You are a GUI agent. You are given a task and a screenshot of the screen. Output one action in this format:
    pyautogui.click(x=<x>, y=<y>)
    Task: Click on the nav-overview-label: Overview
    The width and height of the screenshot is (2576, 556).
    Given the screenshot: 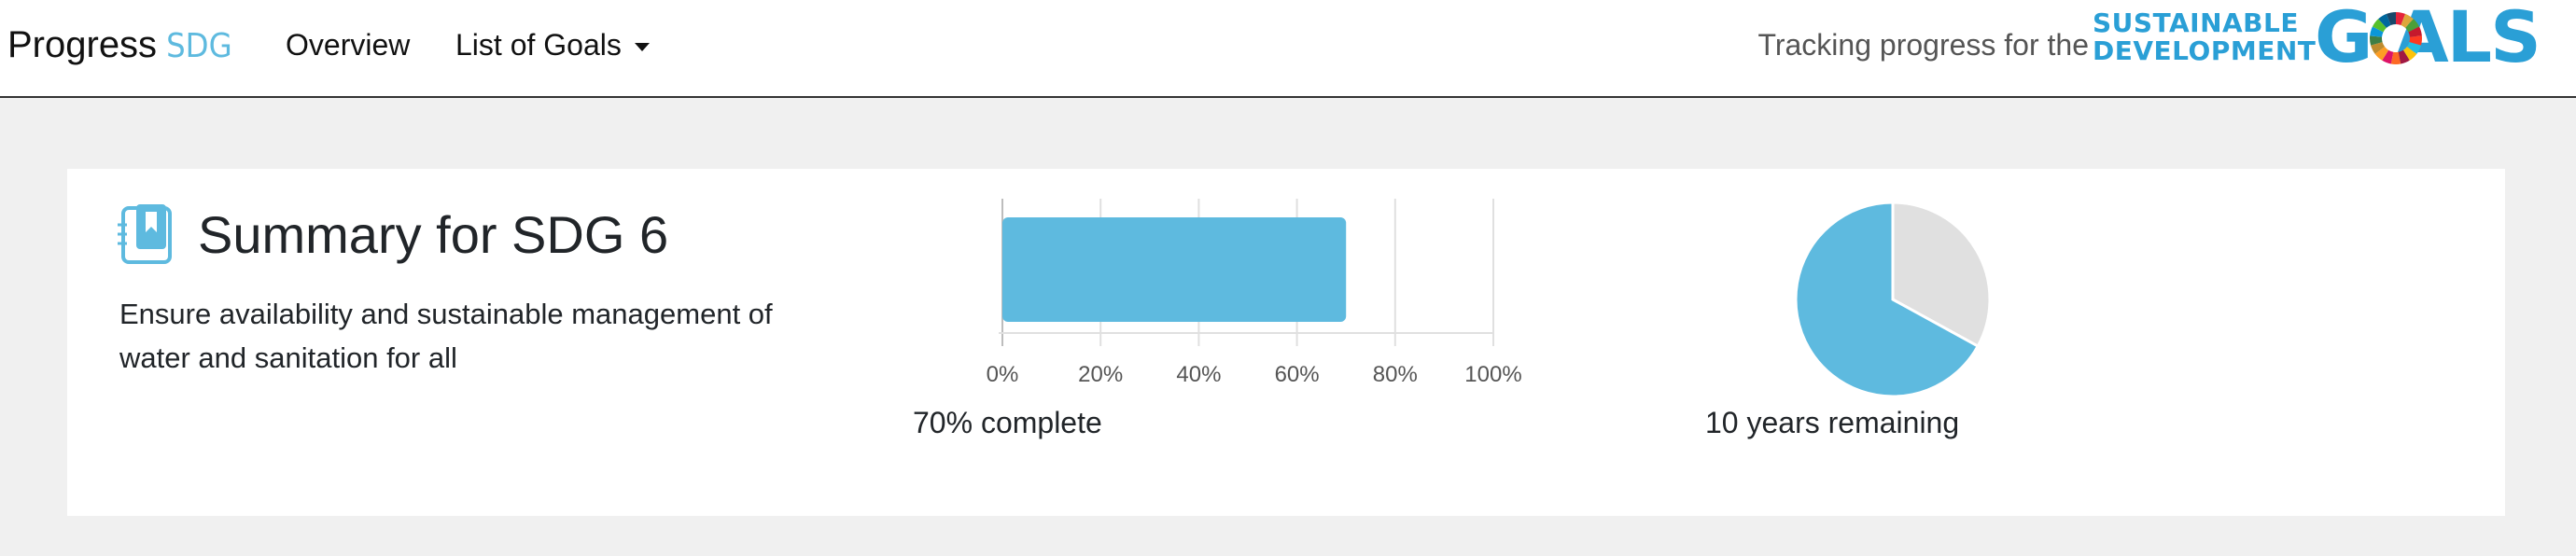 What is the action you would take?
    pyautogui.click(x=348, y=45)
    